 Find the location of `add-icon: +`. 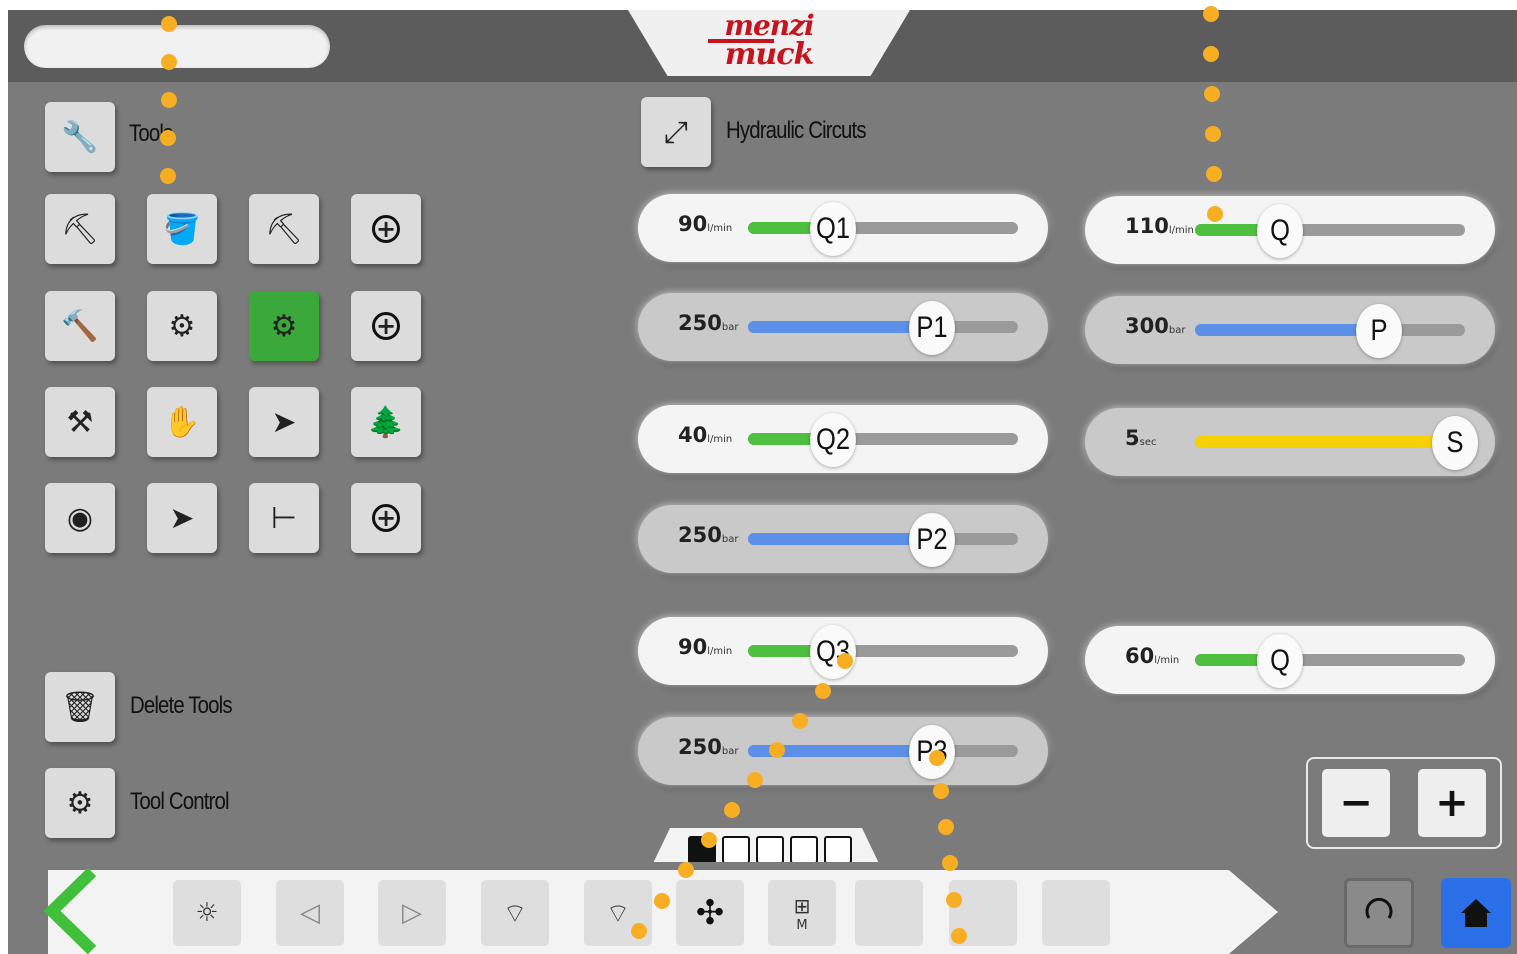

add-icon: + is located at coordinates (386, 229).